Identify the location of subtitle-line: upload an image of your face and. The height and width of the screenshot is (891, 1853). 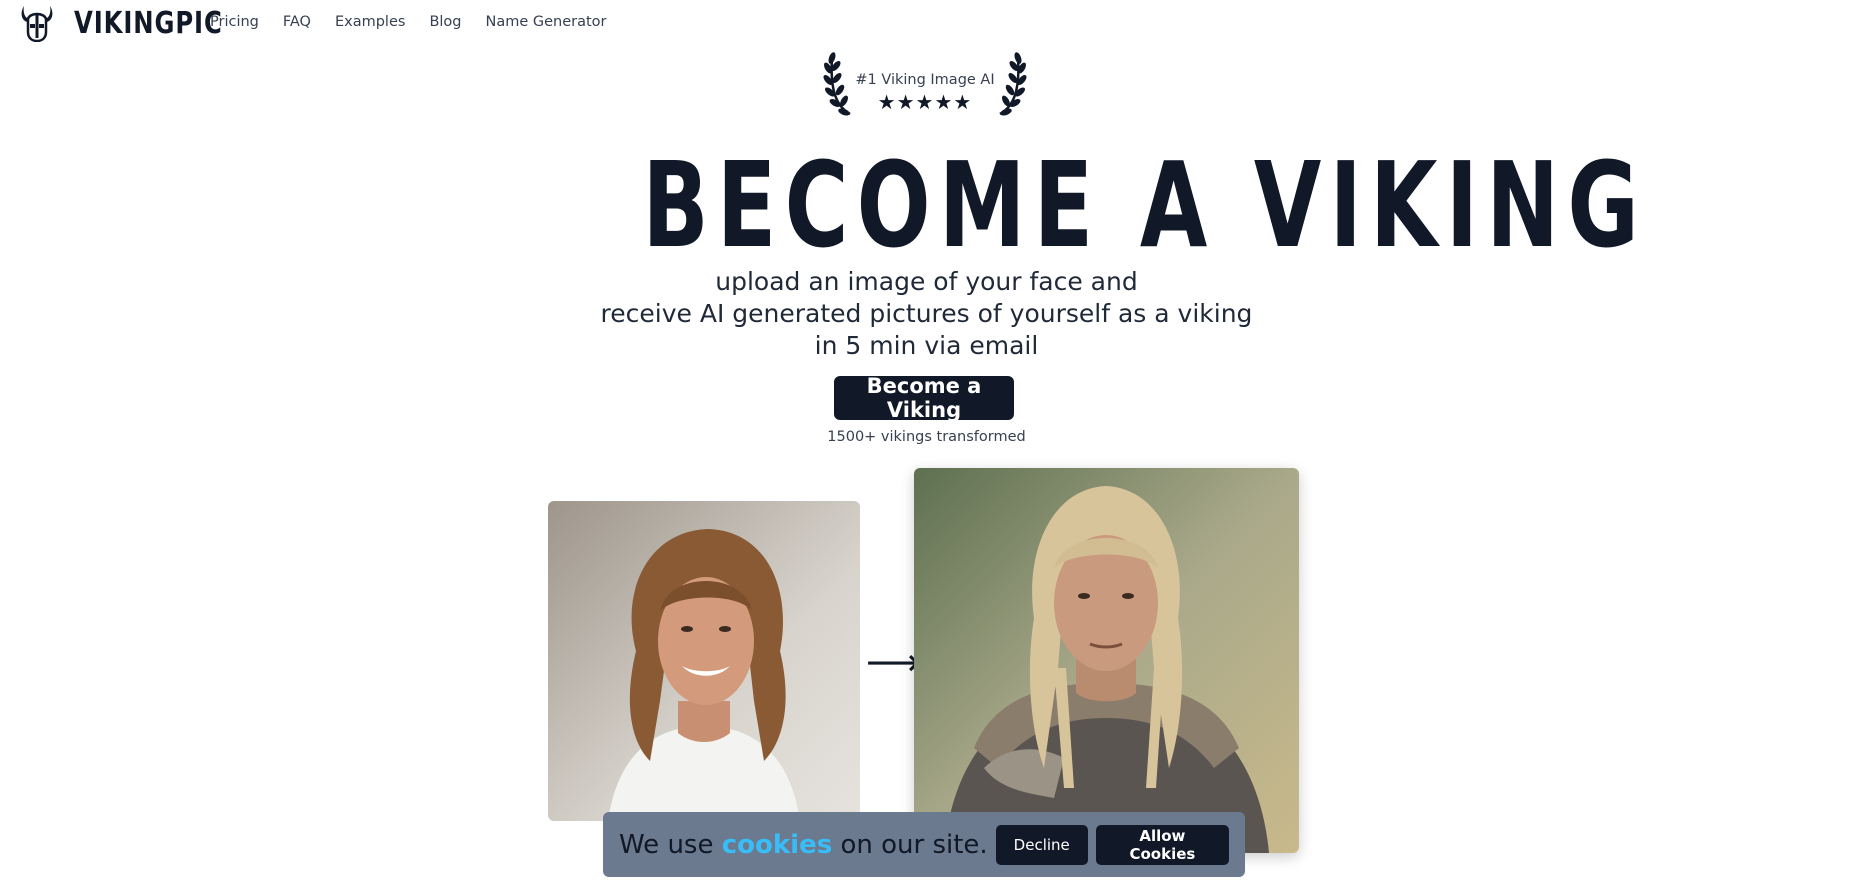
(926, 281).